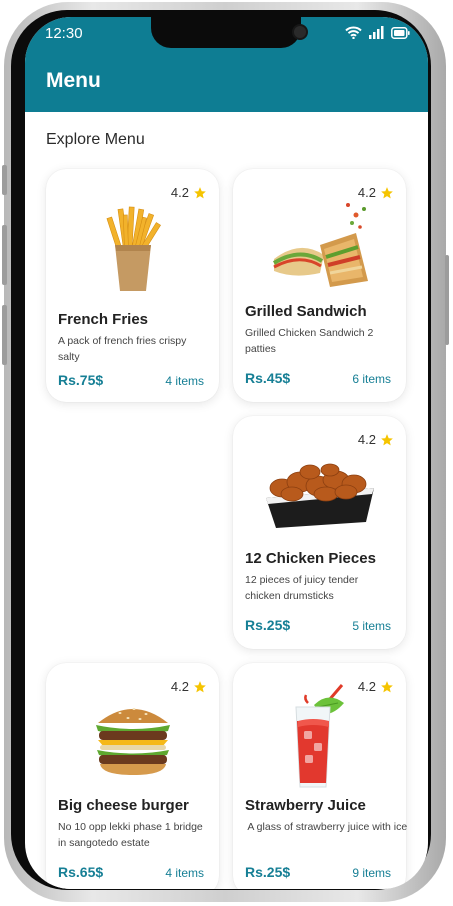  I want to click on phone-volume-up-button, so click(4, 255).